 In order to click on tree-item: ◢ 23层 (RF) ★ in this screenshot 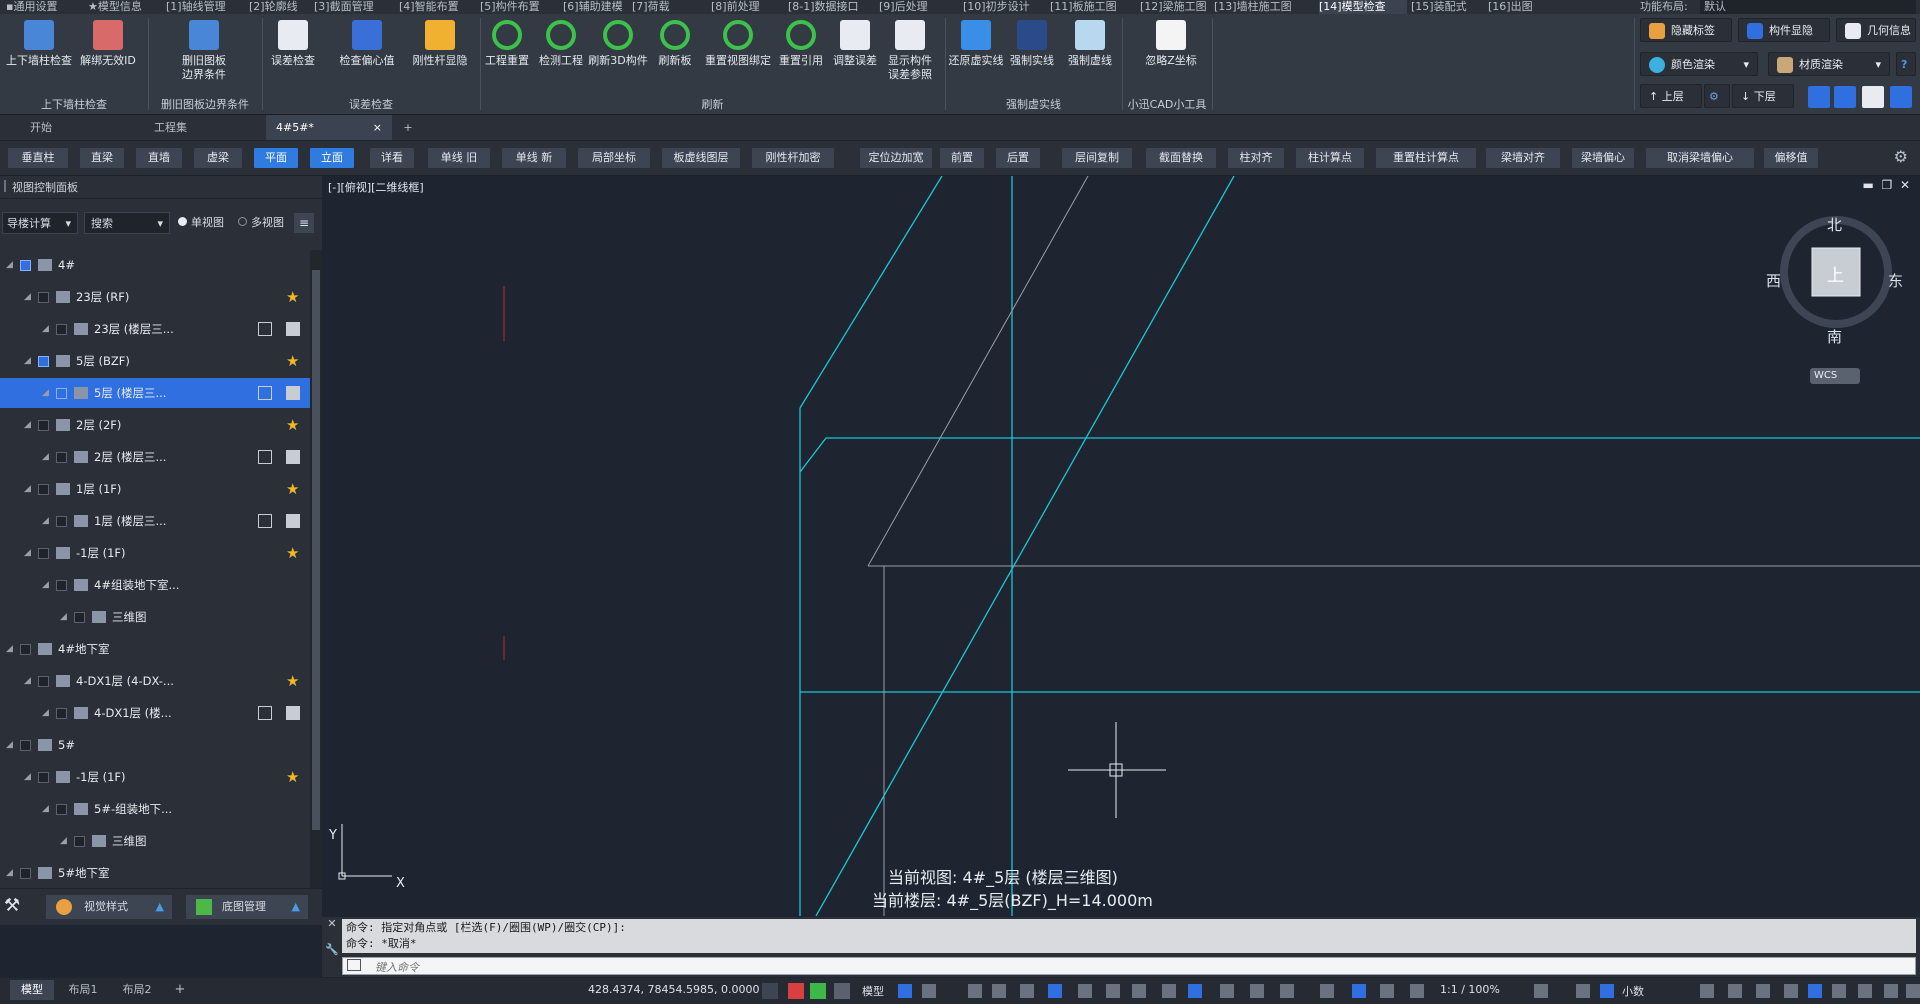, I will do `click(155, 297)`.